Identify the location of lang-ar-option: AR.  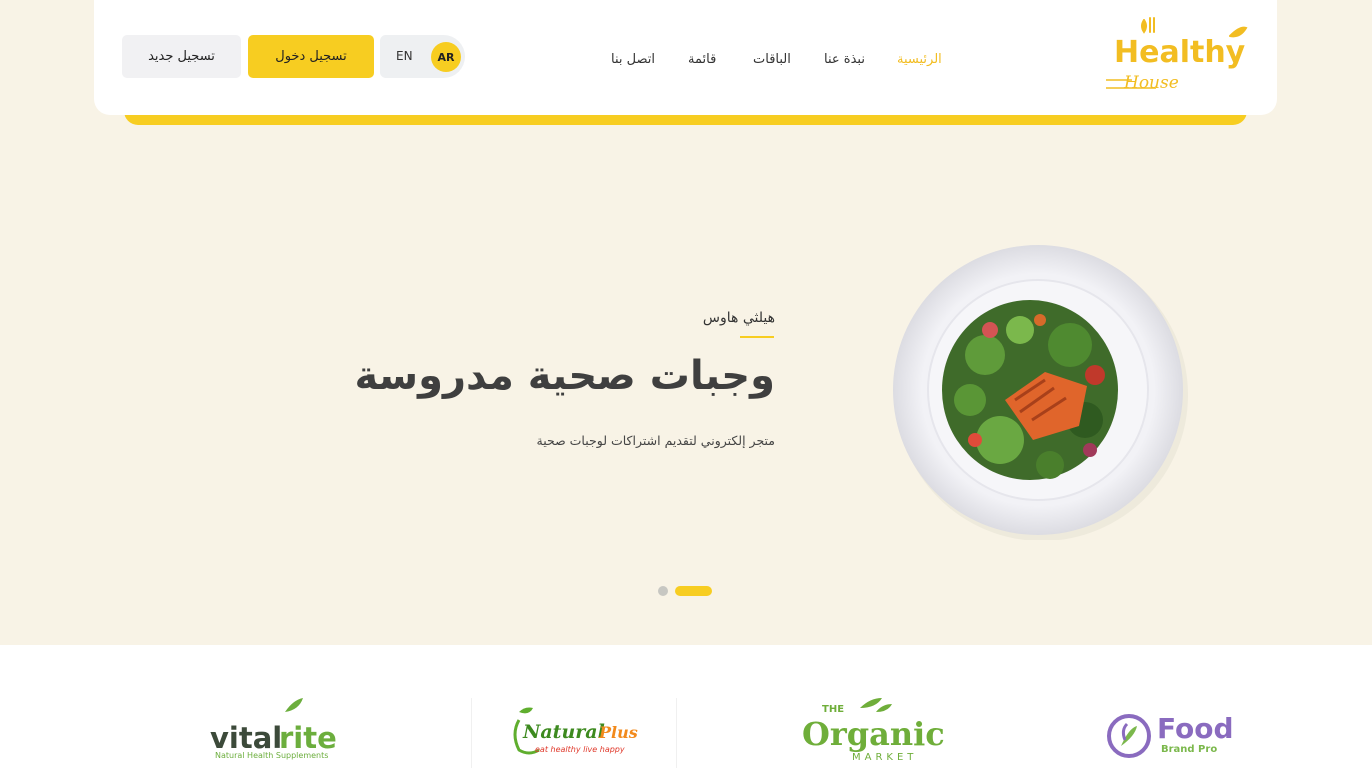
(446, 57).